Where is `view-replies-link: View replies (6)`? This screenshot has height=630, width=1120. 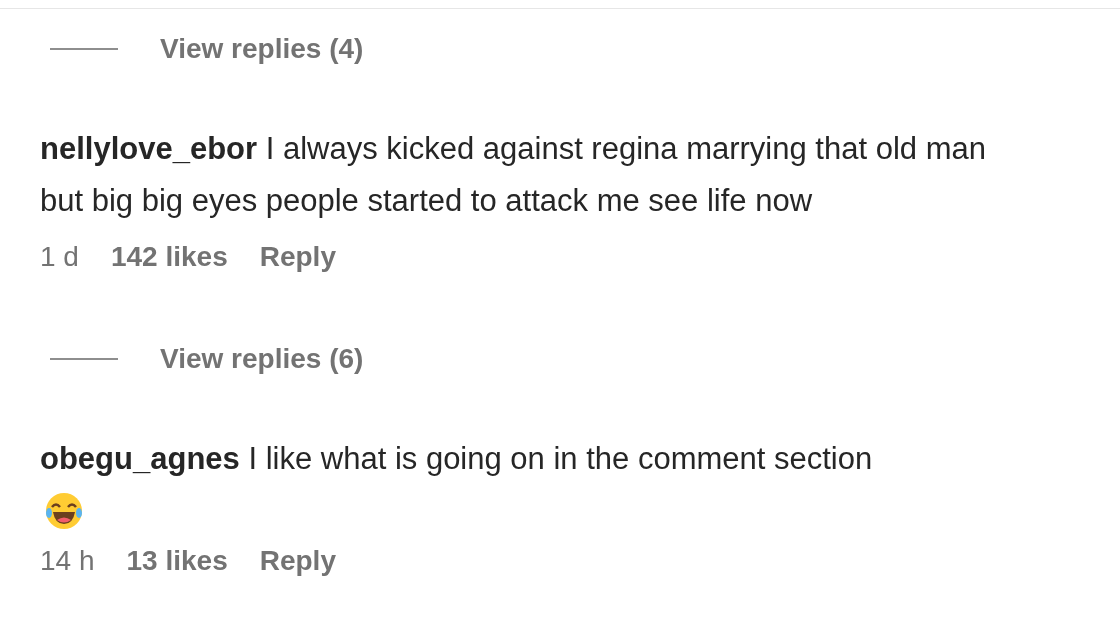 view-replies-link: View replies (6) is located at coordinates (262, 359).